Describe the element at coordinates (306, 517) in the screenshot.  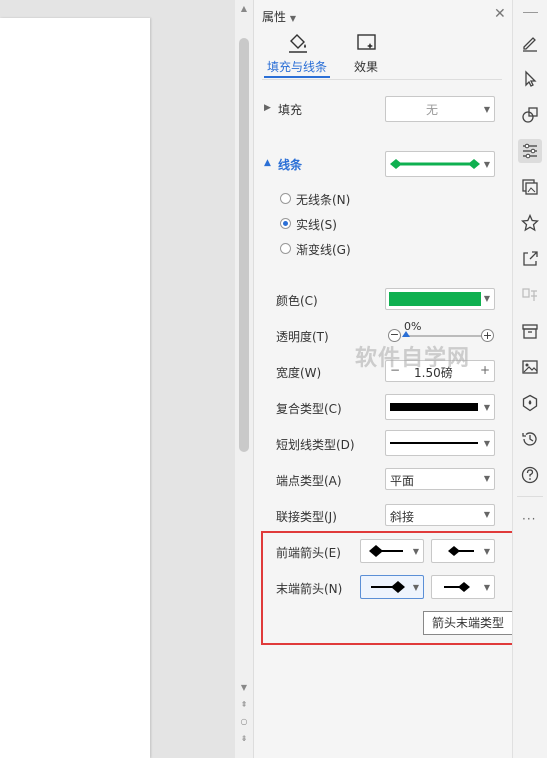
I see `join-type-label: 联接类型(J)` at that location.